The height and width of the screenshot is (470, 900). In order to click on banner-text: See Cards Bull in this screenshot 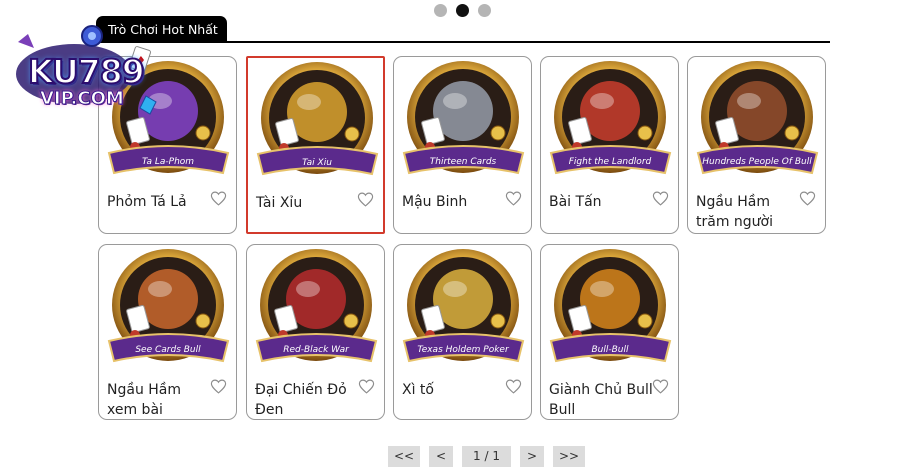, I will do `click(168, 350)`.